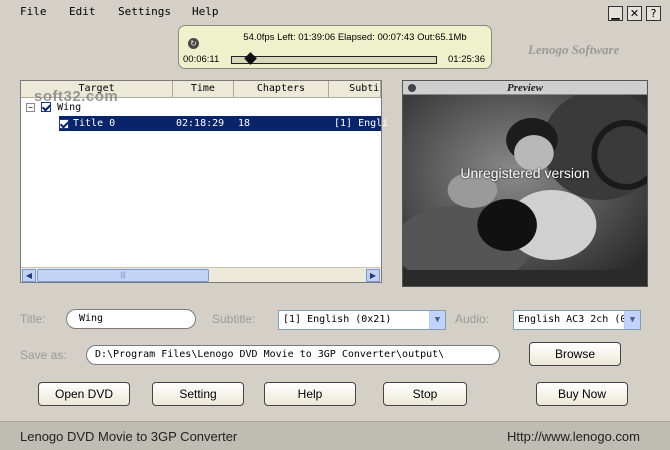  Describe the element at coordinates (466, 59) in the screenshot. I see `end-time: 01:25:36` at that location.